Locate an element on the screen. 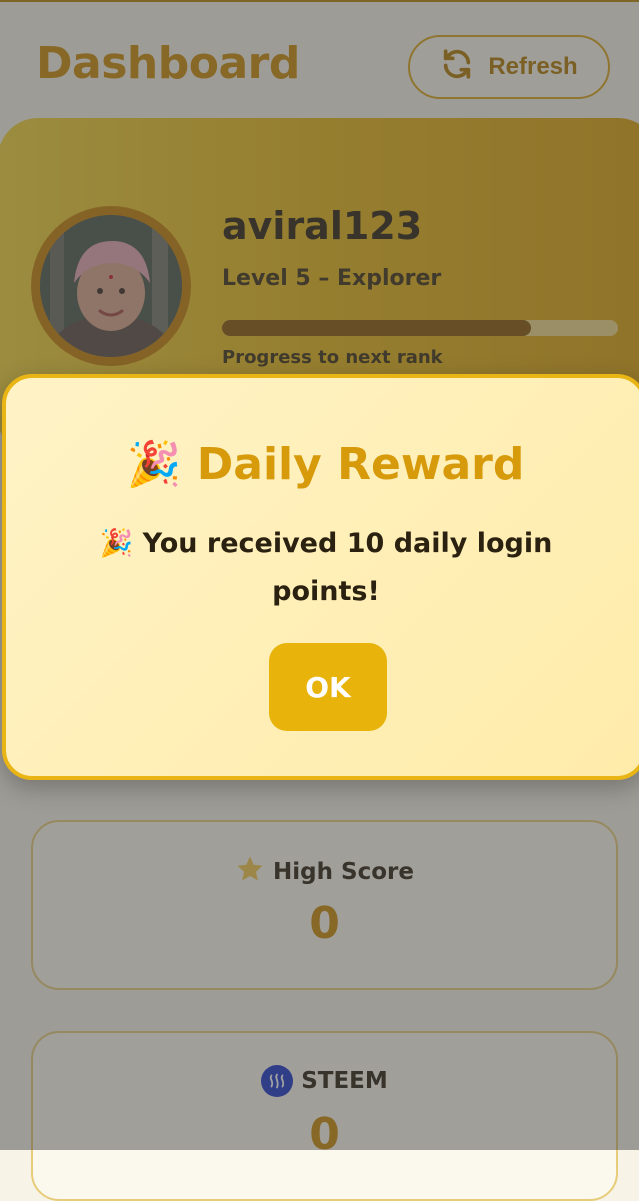 The width and height of the screenshot is (639, 1201). modal-message: 🎉 You received 10 daily login points! is located at coordinates (326, 568).